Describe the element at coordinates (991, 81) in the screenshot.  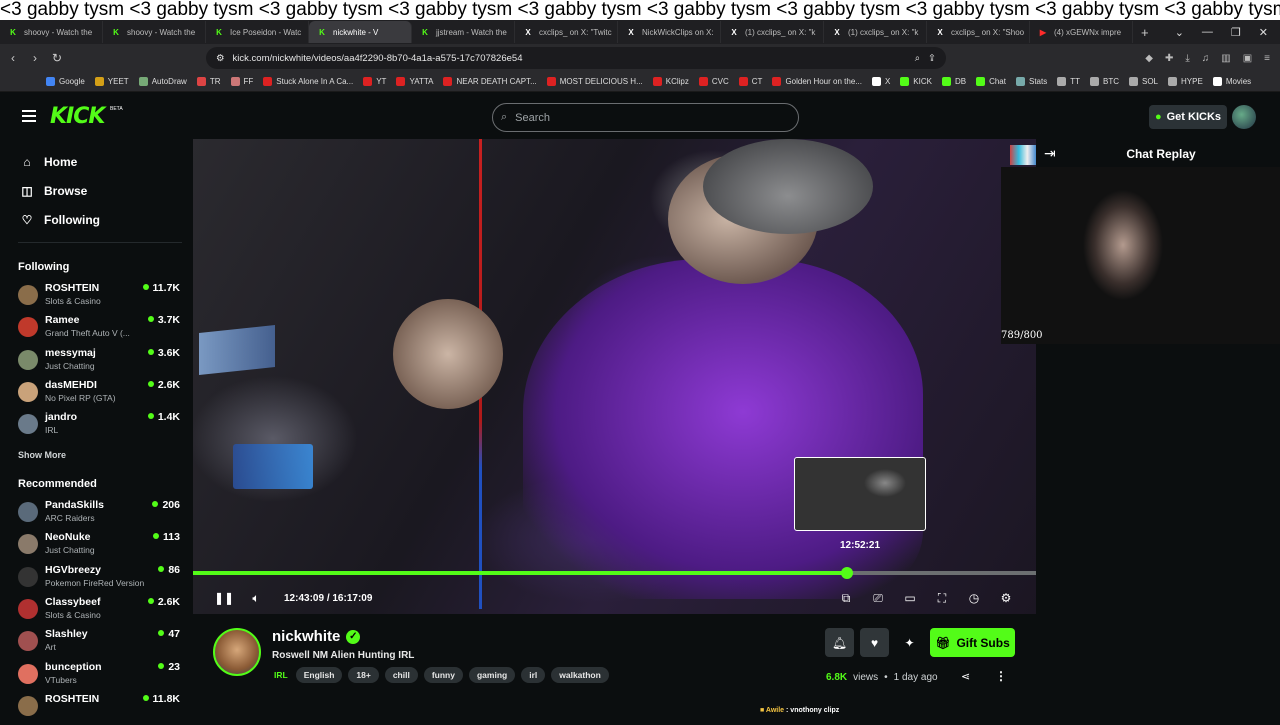
I see `bookmark-item: Chat` at that location.